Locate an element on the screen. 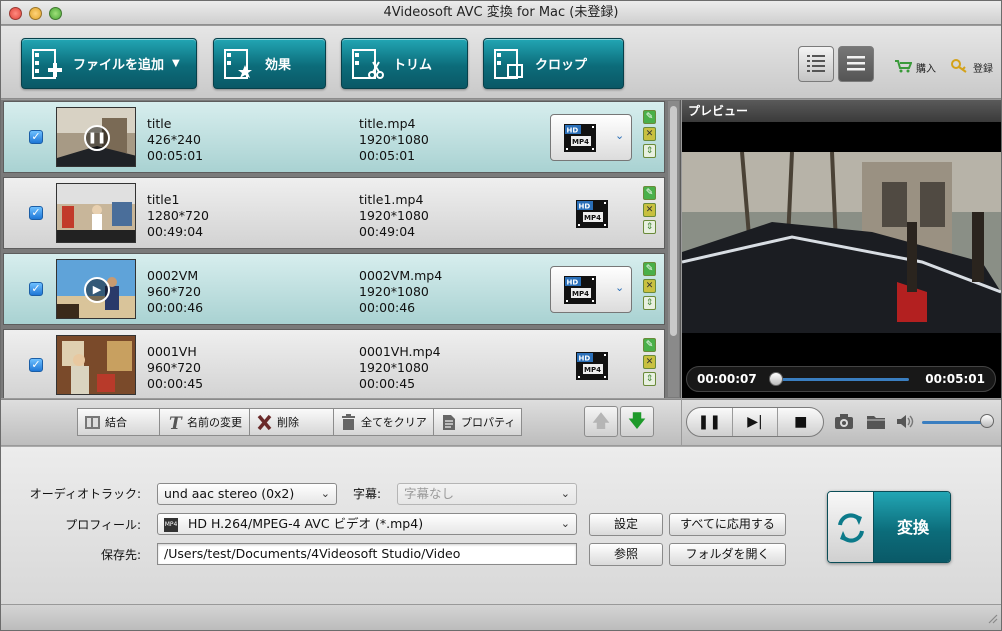 The image size is (1002, 631). clear-all-button: 全てをクリア is located at coordinates (383, 422).